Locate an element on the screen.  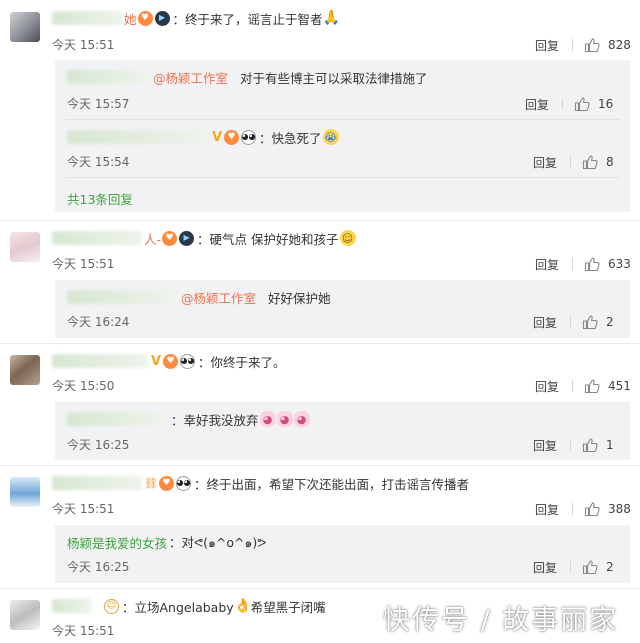
like-count: 388 is located at coordinates (619, 509).